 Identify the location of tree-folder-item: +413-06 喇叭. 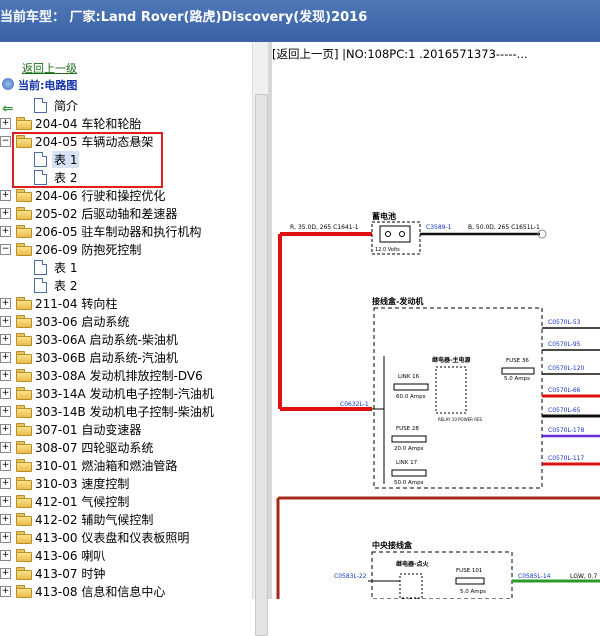
(125, 555).